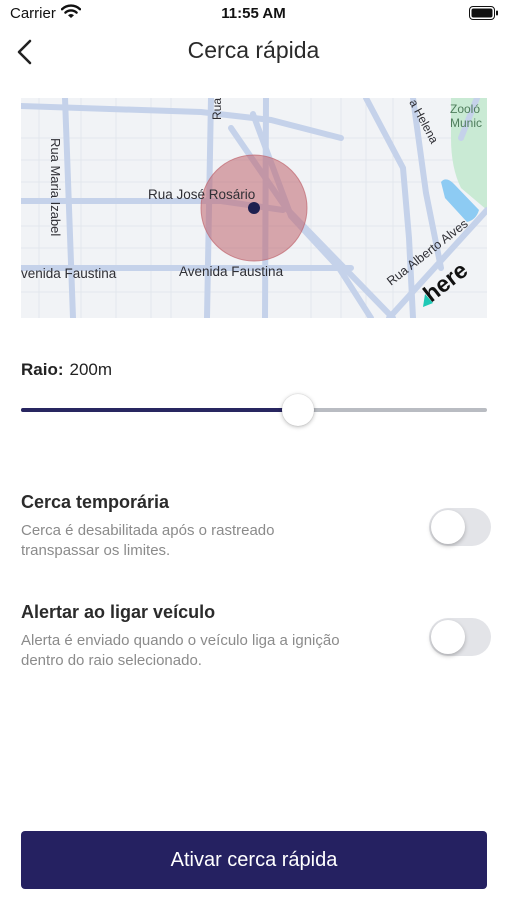  I want to click on location-dot-icon, so click(254, 208).